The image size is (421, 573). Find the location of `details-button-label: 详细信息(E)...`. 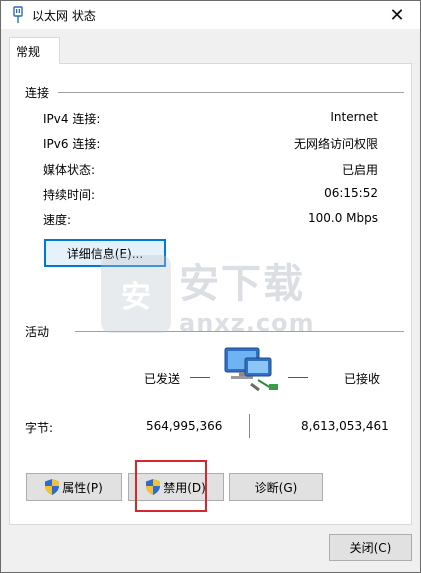

details-button-label: 详细信息(E)... is located at coordinates (105, 253).